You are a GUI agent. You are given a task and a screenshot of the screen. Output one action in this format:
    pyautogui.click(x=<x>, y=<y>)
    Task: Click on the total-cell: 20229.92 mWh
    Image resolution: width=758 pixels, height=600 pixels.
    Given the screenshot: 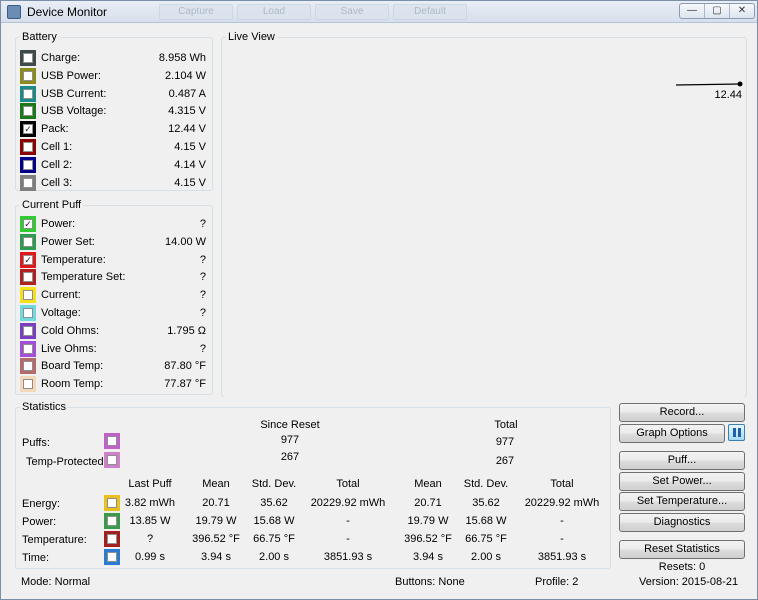 What is the action you would take?
    pyautogui.click(x=348, y=503)
    